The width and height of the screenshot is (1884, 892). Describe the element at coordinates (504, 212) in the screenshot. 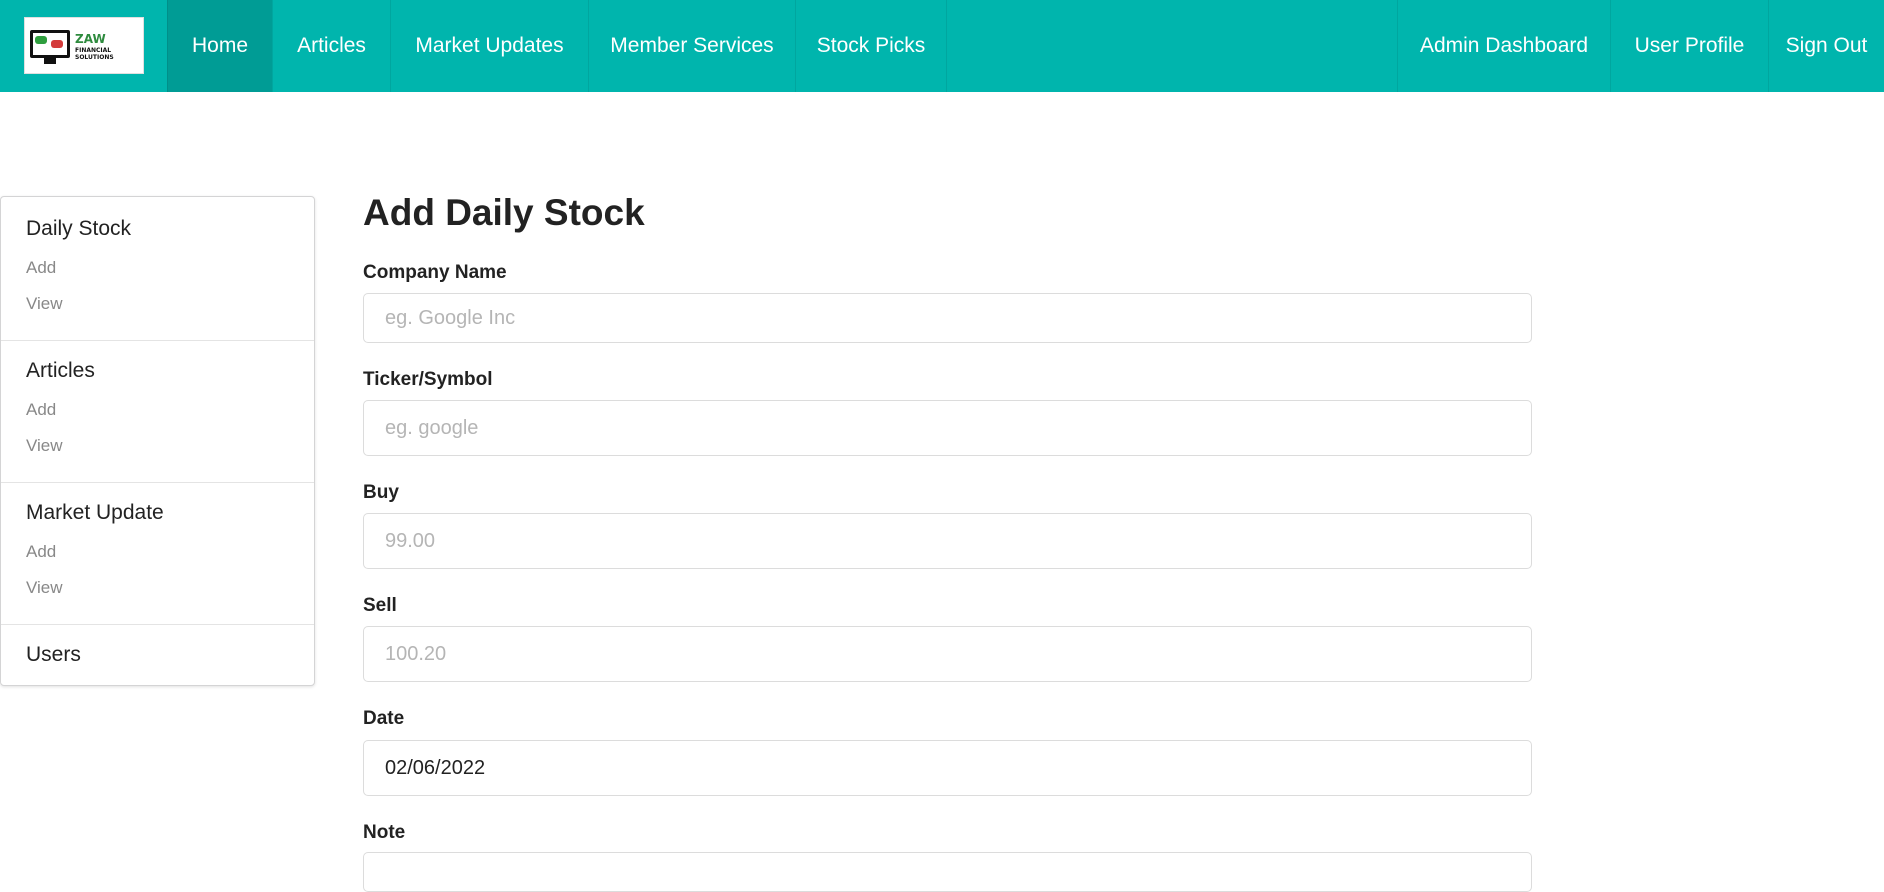

I see `page-title: Add Daily Stock` at that location.